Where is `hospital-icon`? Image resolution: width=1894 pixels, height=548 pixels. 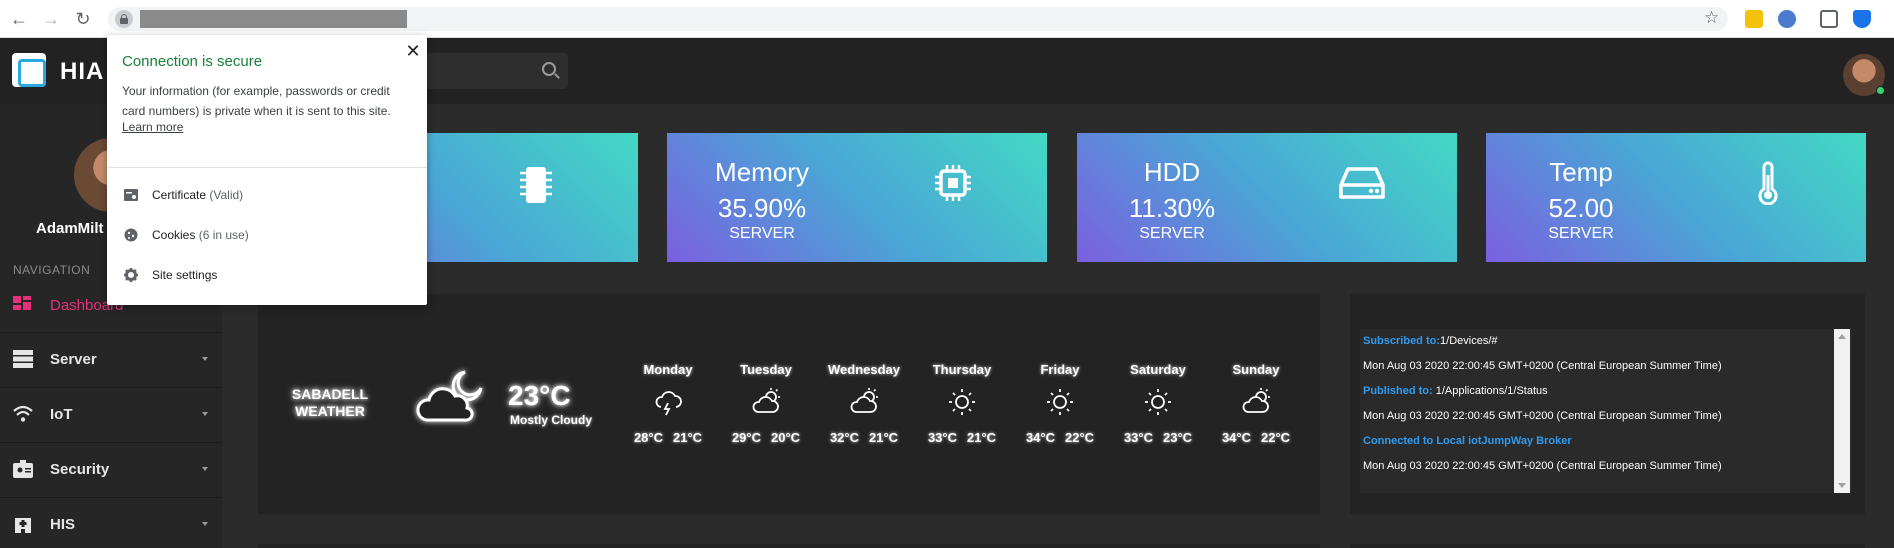 hospital-icon is located at coordinates (23, 525).